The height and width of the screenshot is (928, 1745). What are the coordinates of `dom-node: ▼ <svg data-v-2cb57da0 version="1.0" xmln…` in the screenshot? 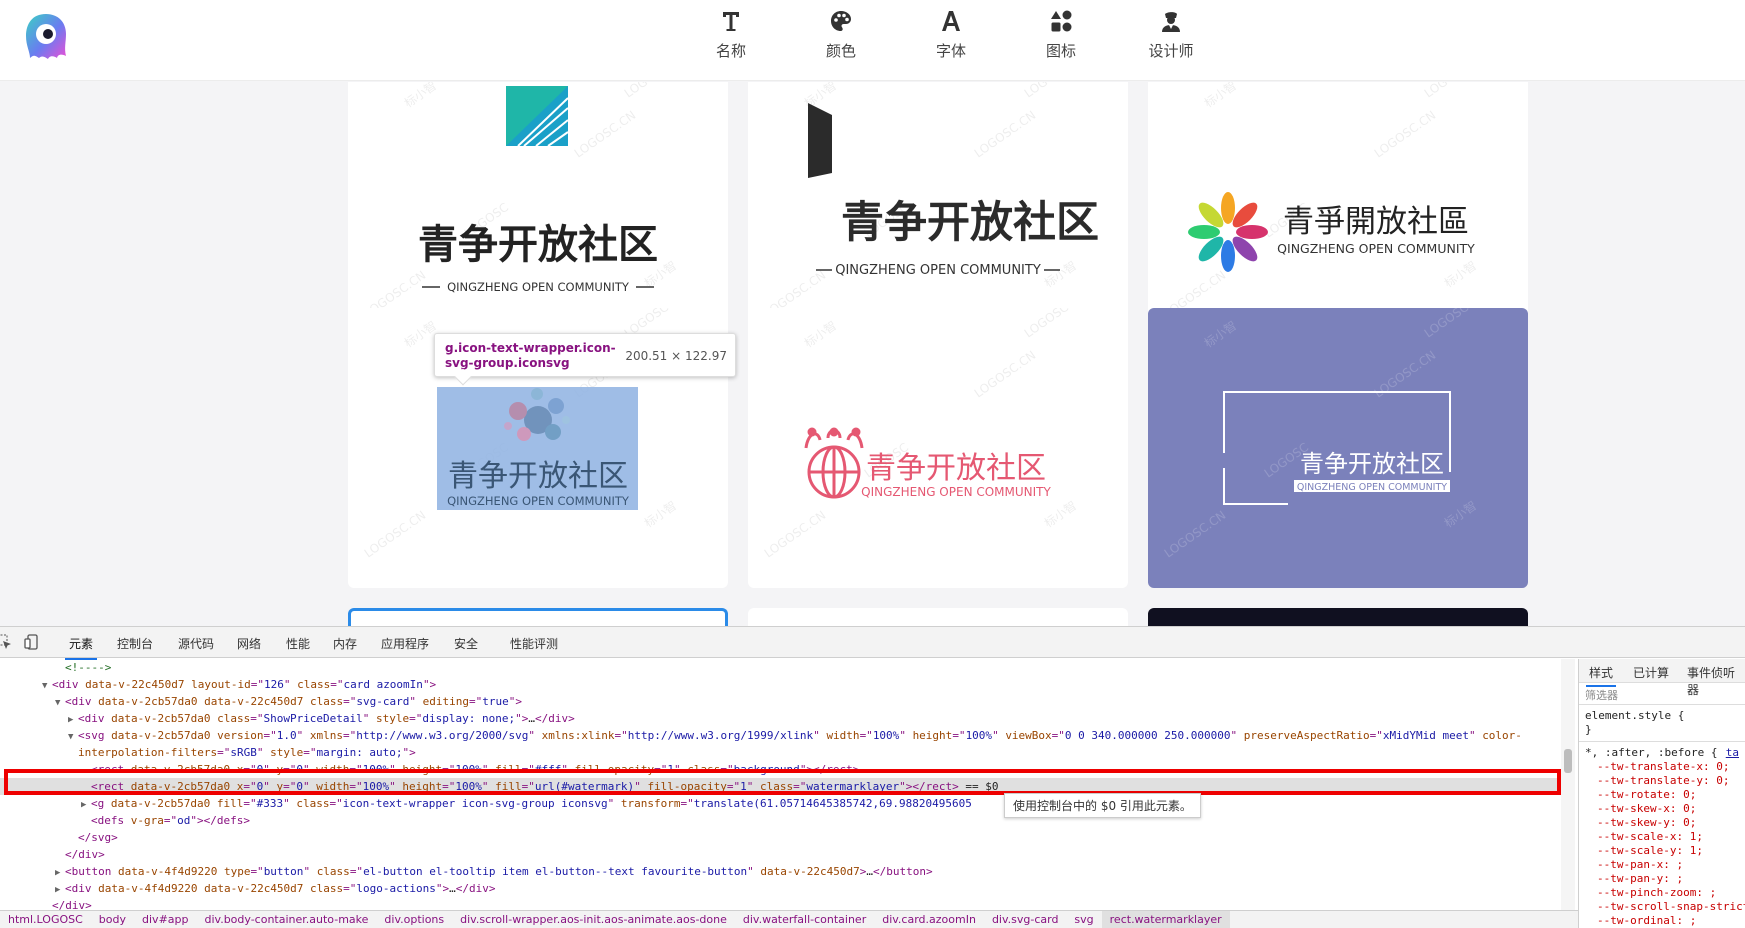 It's located at (787, 735).